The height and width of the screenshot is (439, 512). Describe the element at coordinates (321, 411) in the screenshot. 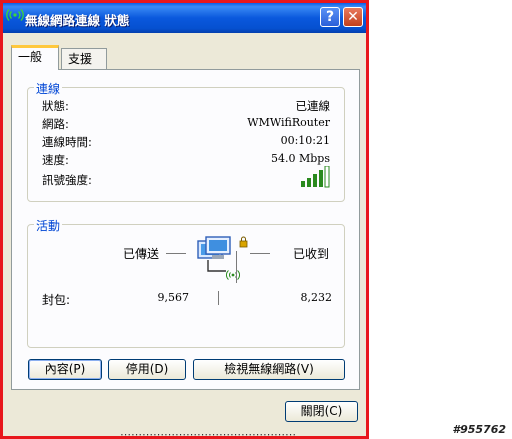

I see `close-button: 關閉(C)` at that location.